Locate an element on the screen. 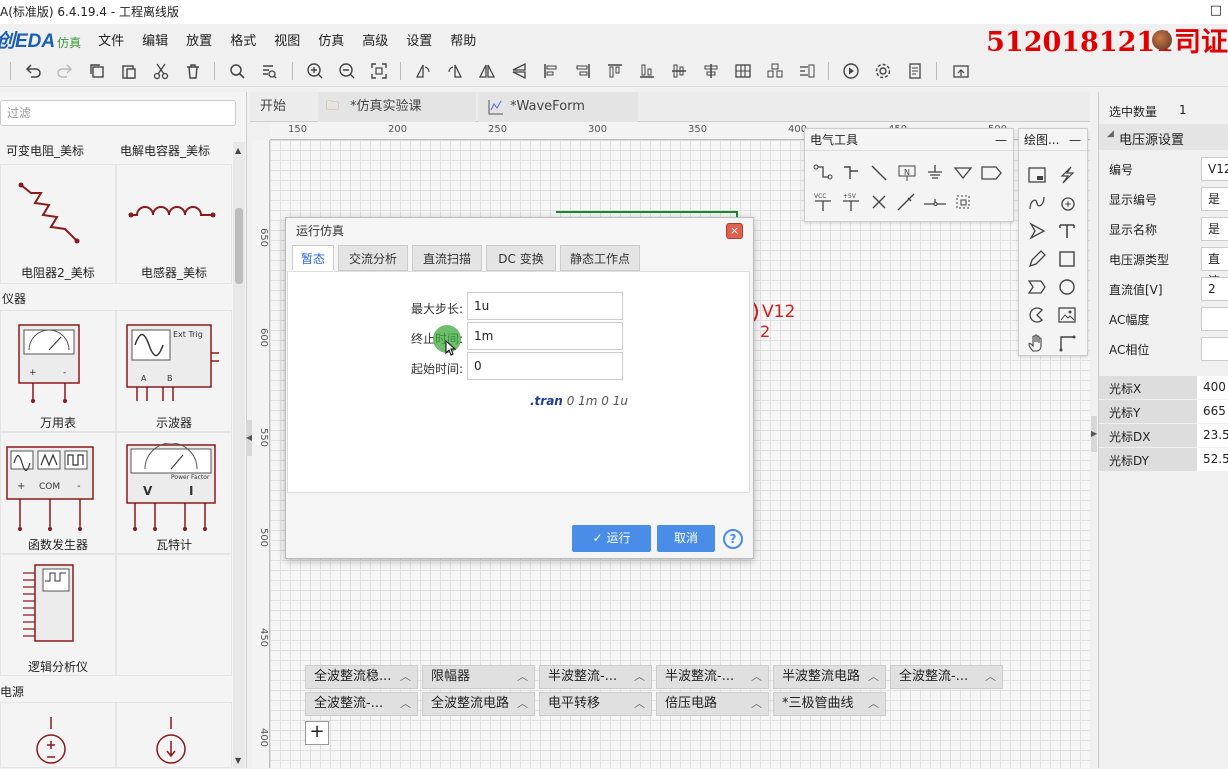  tab-simulation-lesson: 🗀 *仿真实验课 is located at coordinates (397, 107).